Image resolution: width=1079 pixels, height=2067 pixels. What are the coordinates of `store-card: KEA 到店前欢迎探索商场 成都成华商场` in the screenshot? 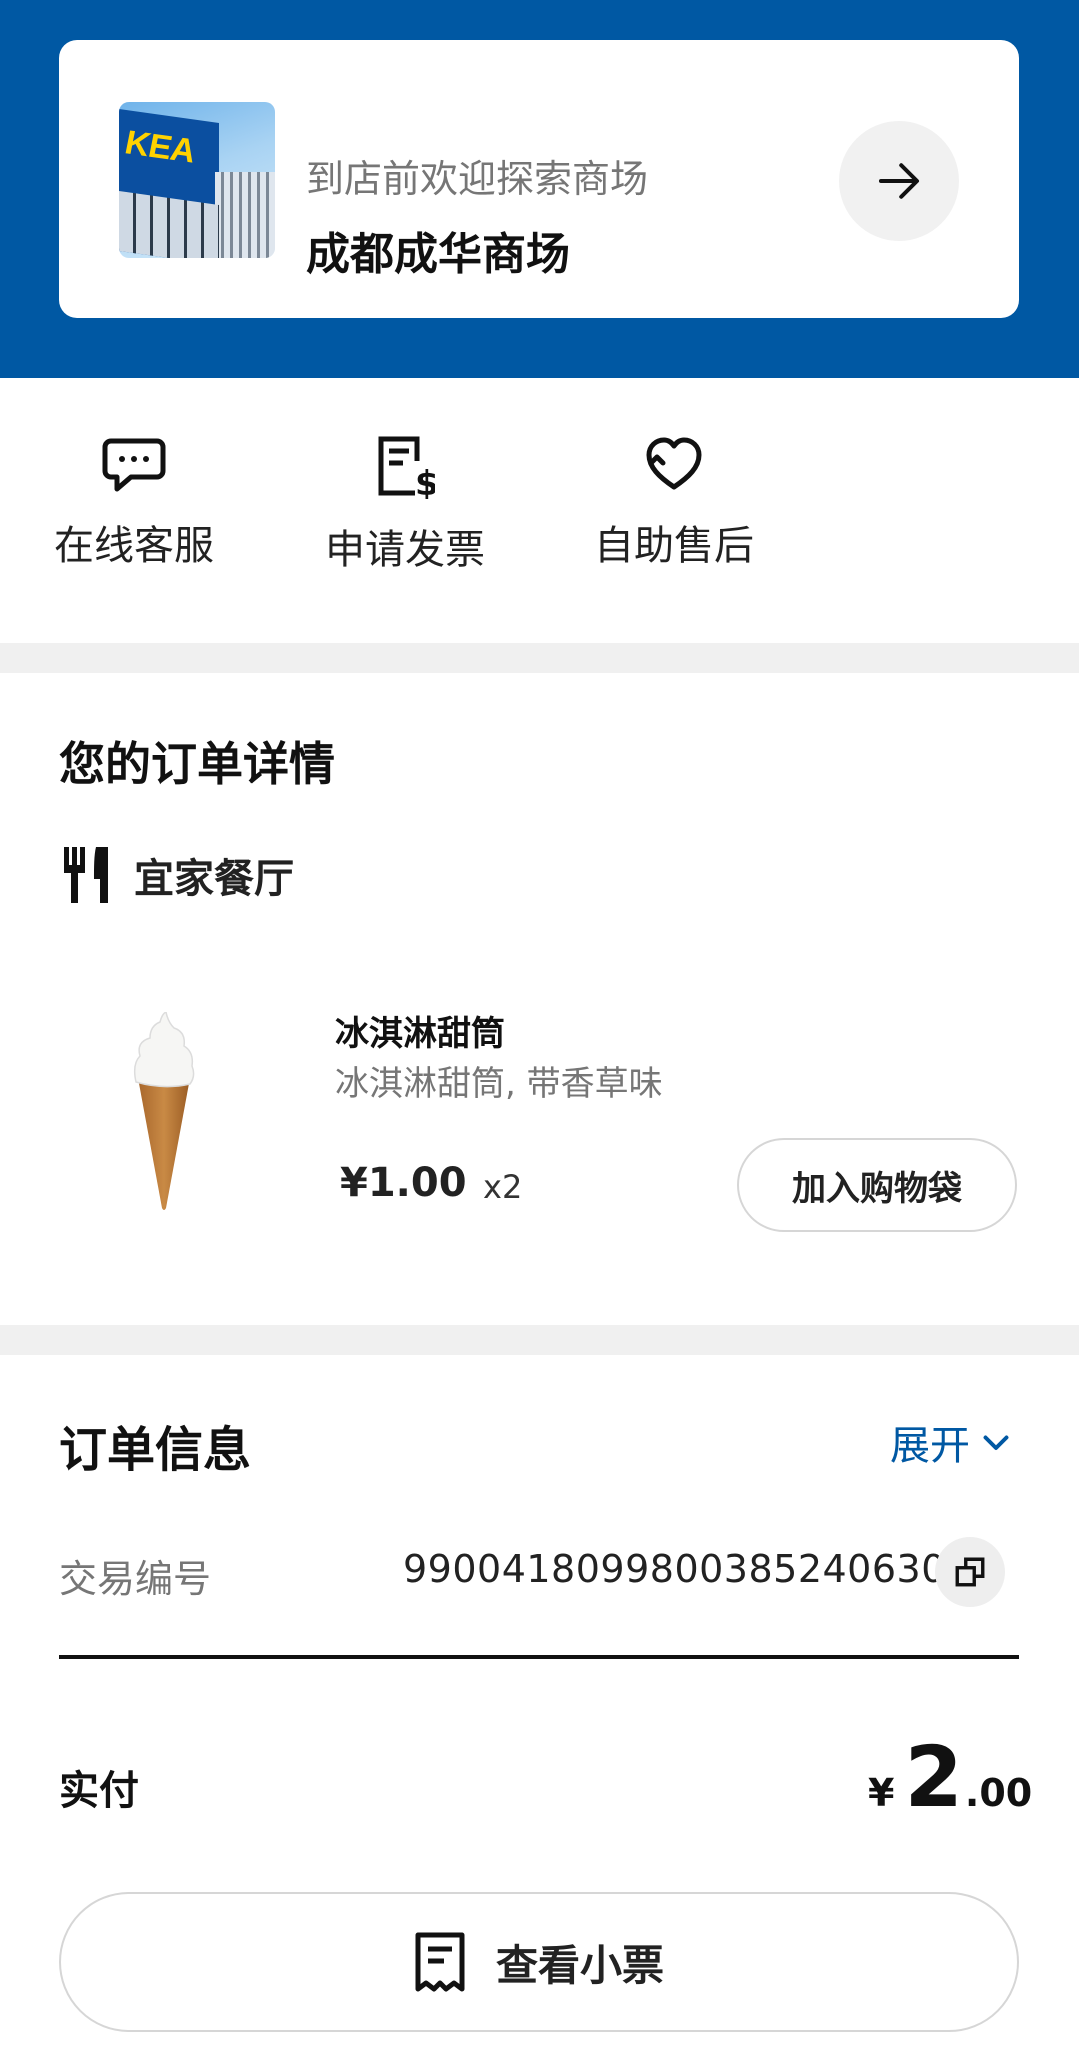 It's located at (539, 179).